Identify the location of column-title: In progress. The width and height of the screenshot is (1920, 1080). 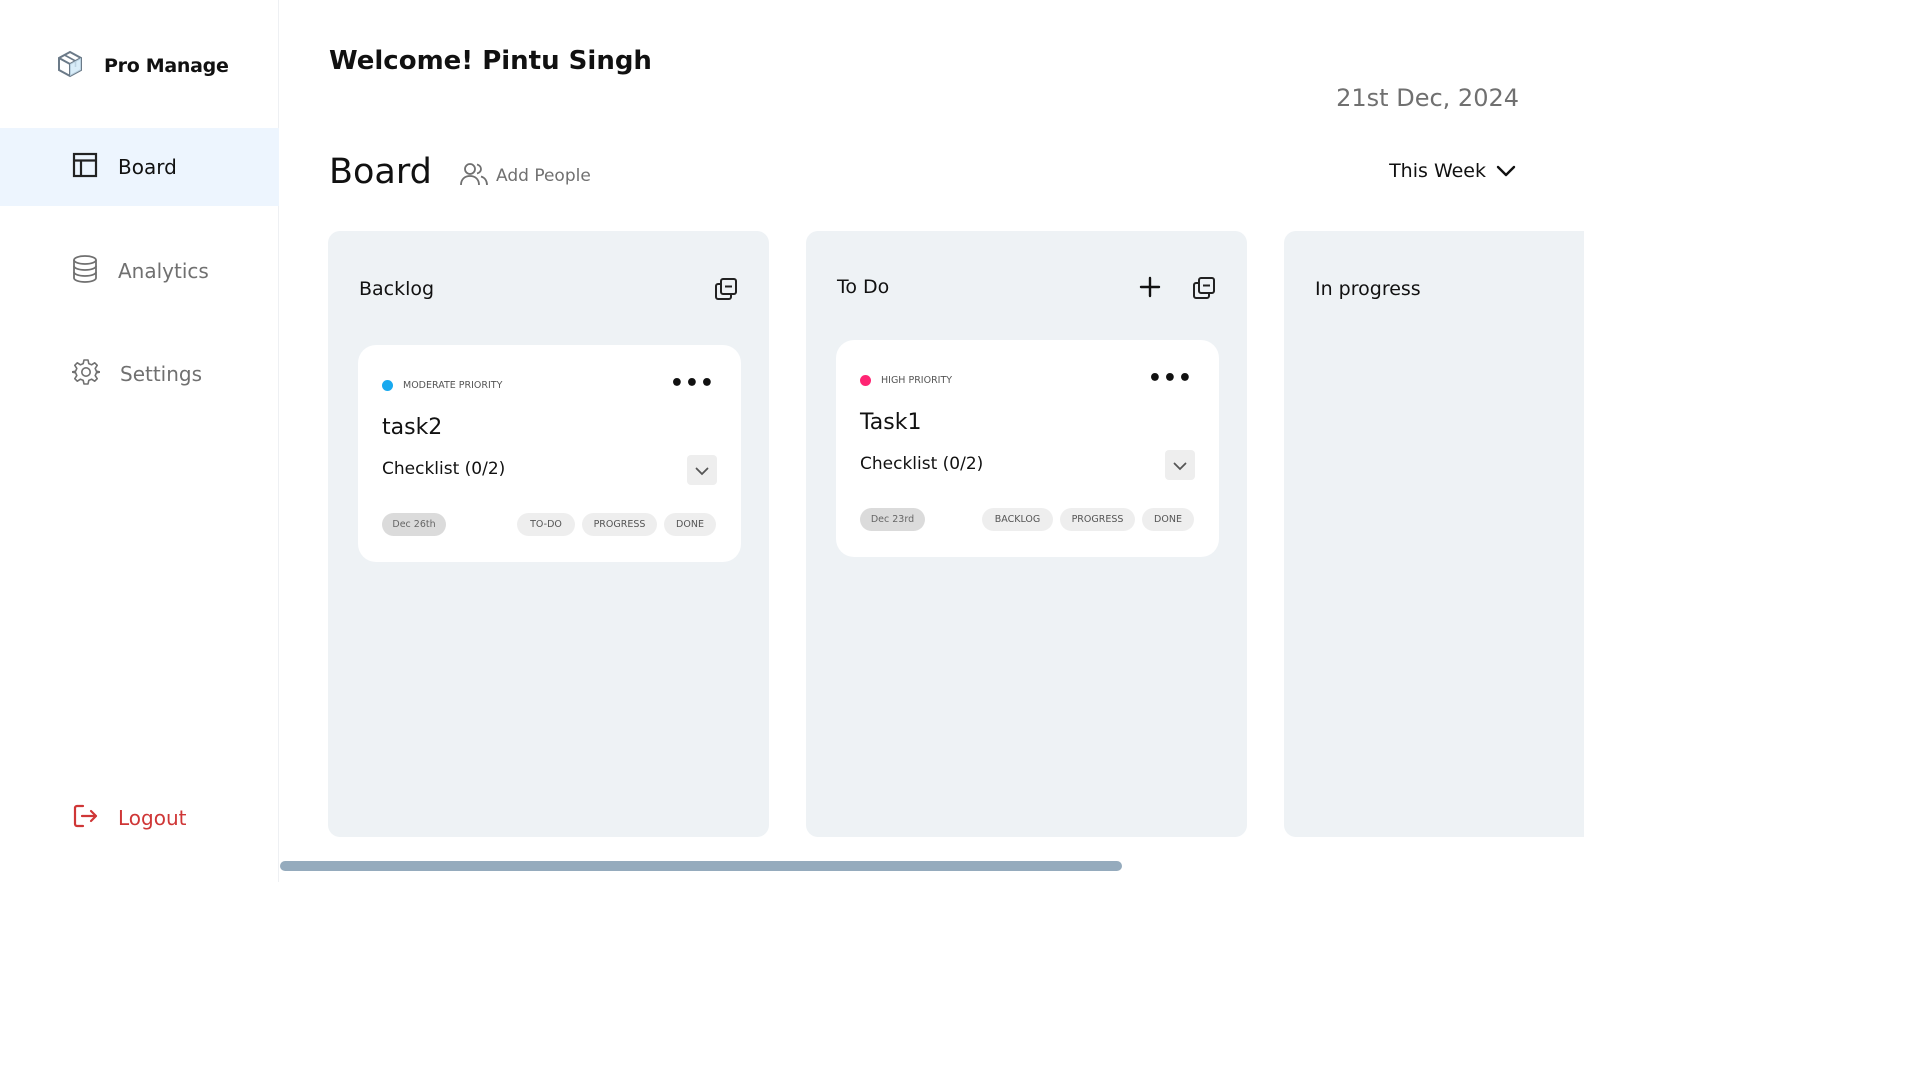
(1368, 289).